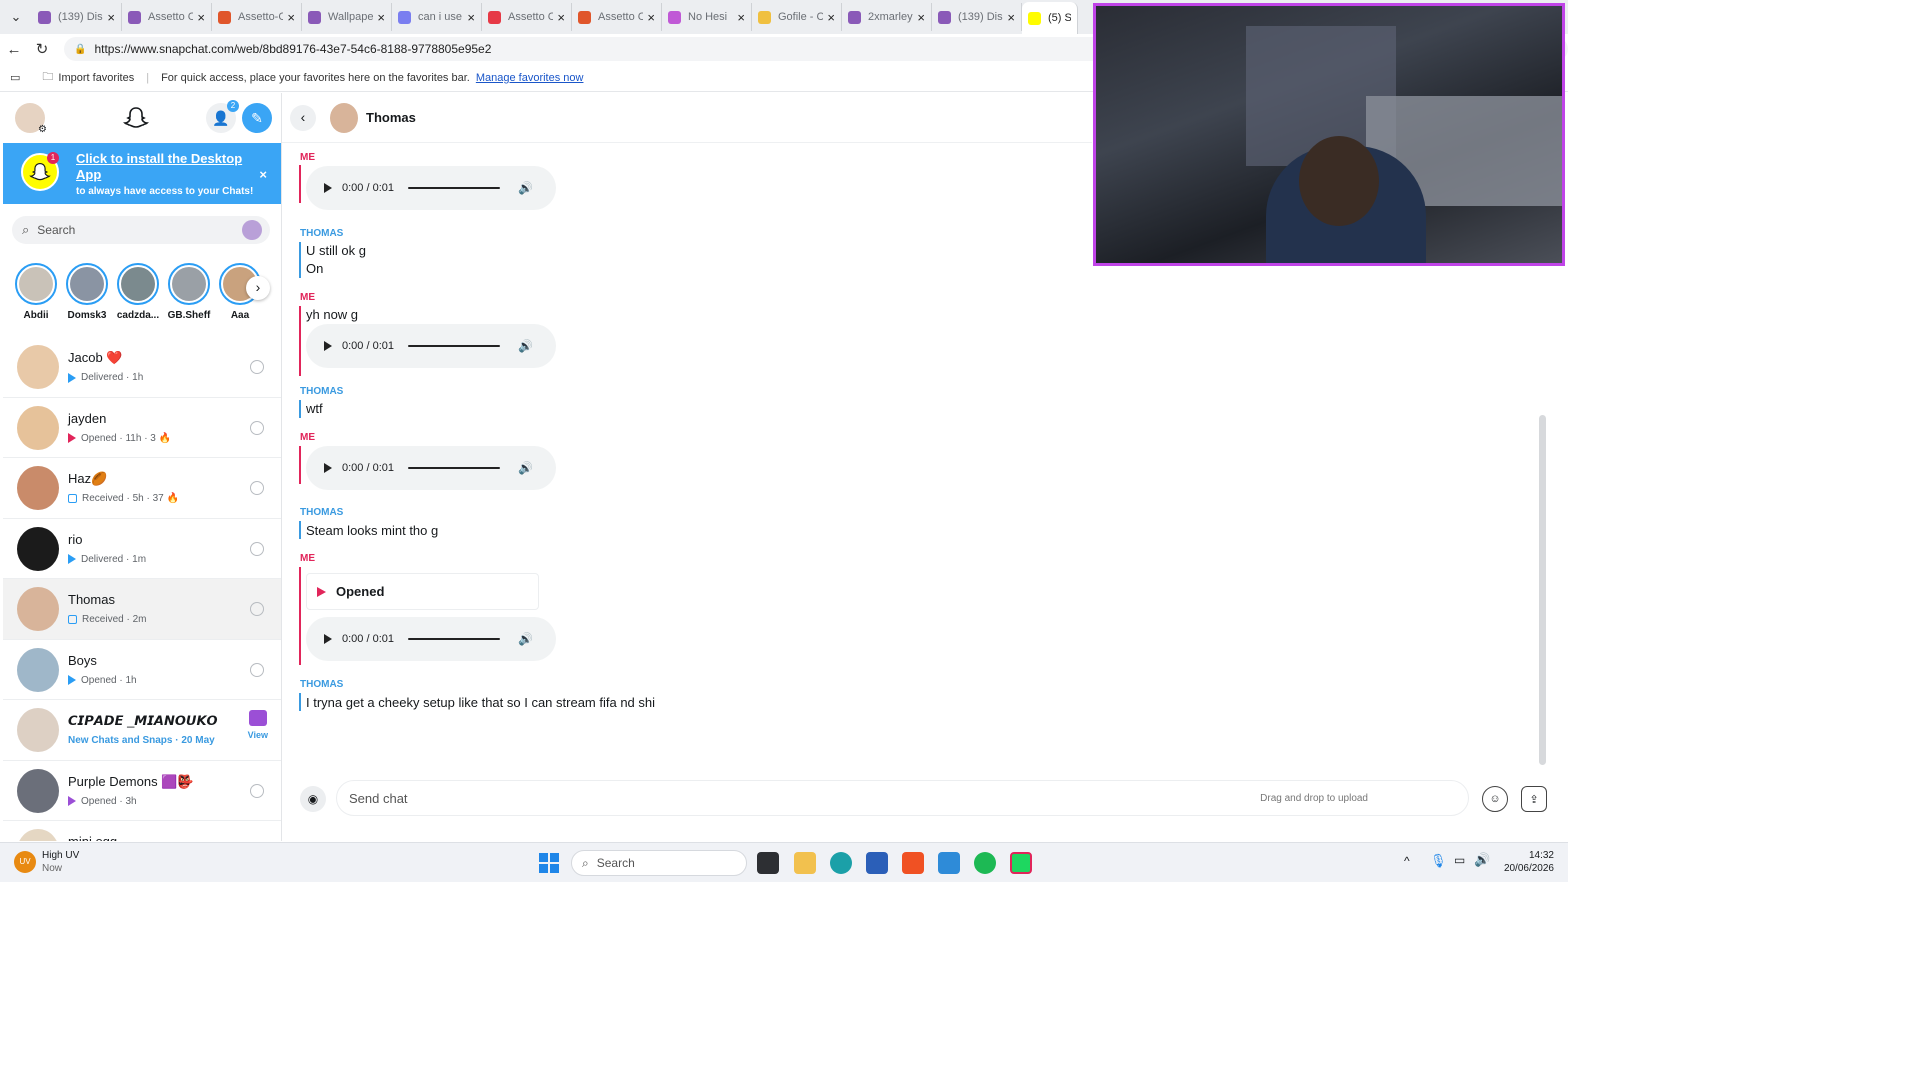 The image size is (1920, 1080). What do you see at coordinates (142, 367) in the screenshot?
I see `chat-list-item: Jacob ❤️ Delivered · 1h` at bounding box center [142, 367].